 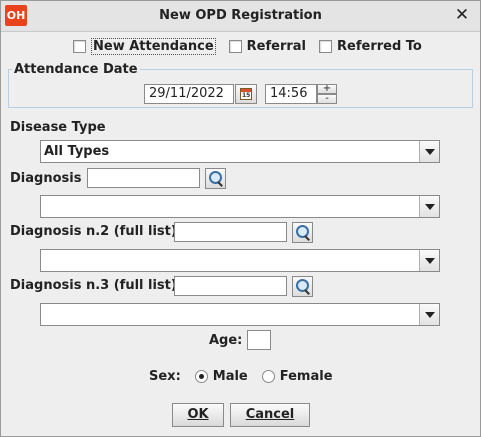 I want to click on window-title: New OPD Registration, so click(x=240, y=15).